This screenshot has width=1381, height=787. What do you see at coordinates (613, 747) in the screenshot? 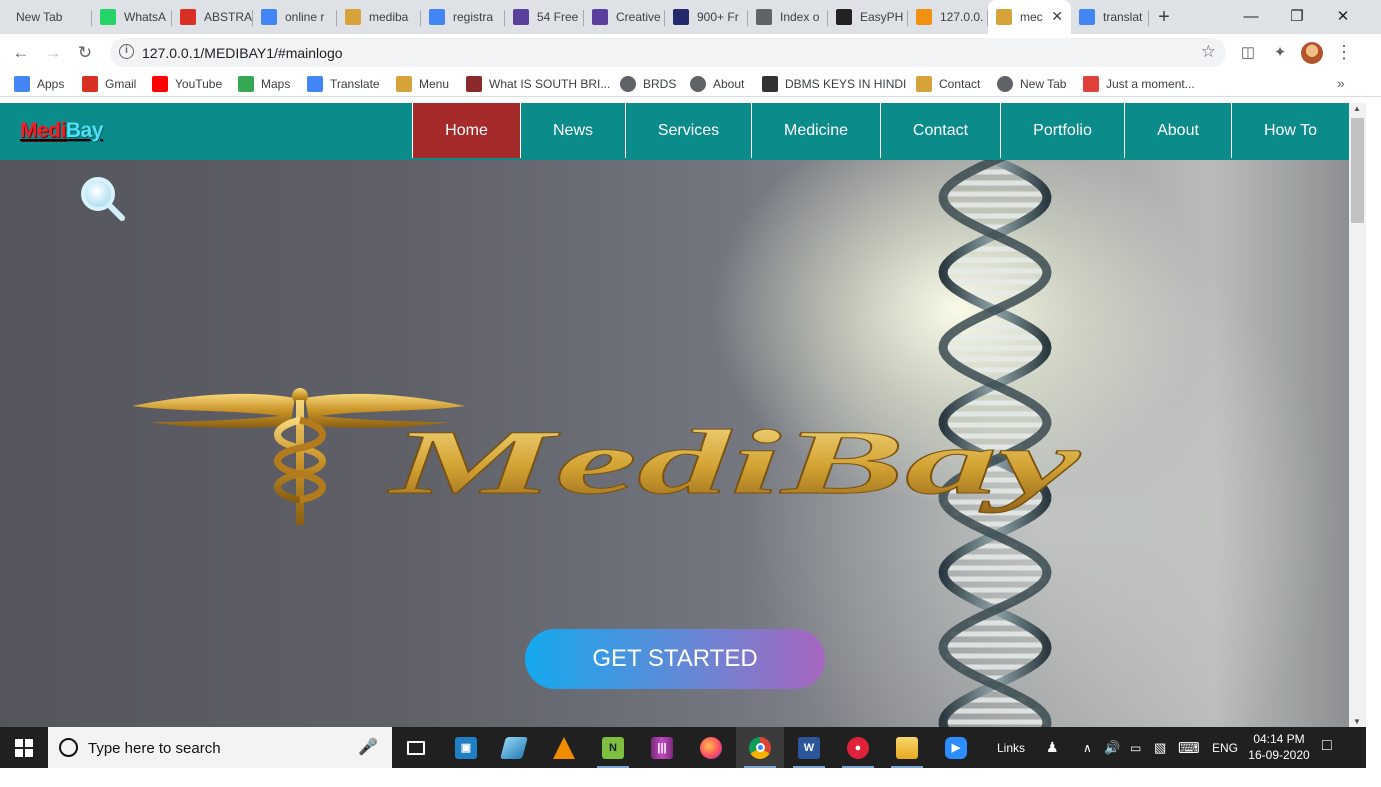
I see `taskbar-app-notepadpp: N` at bounding box center [613, 747].